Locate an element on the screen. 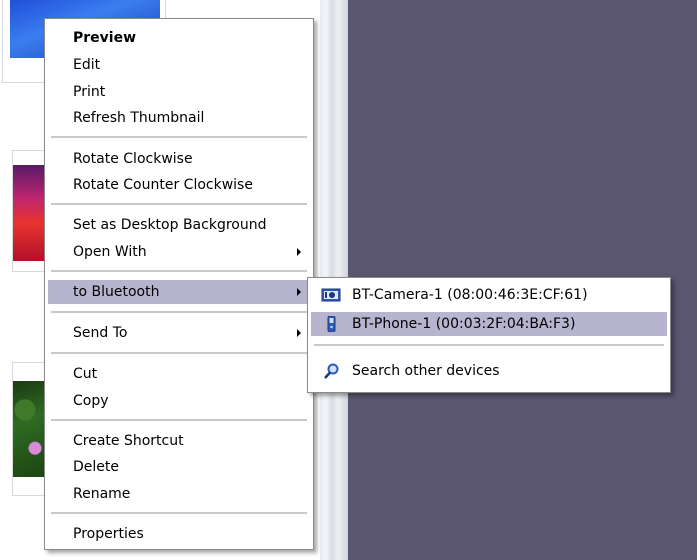 The width and height of the screenshot is (697, 560). menu-item-edit: Edit is located at coordinates (179, 65).